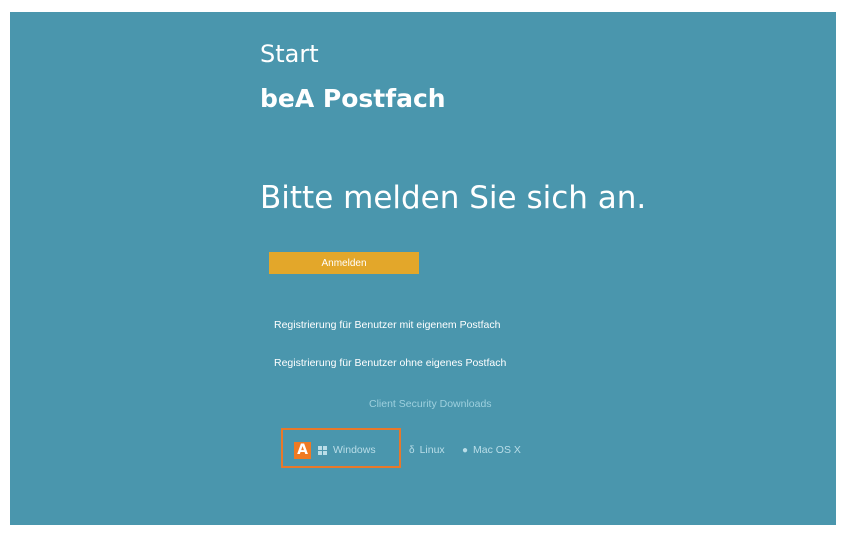 The width and height of the screenshot is (845, 538). What do you see at coordinates (453, 198) in the screenshot?
I see `login-prompt: Bitte melden Sie sich an.` at bounding box center [453, 198].